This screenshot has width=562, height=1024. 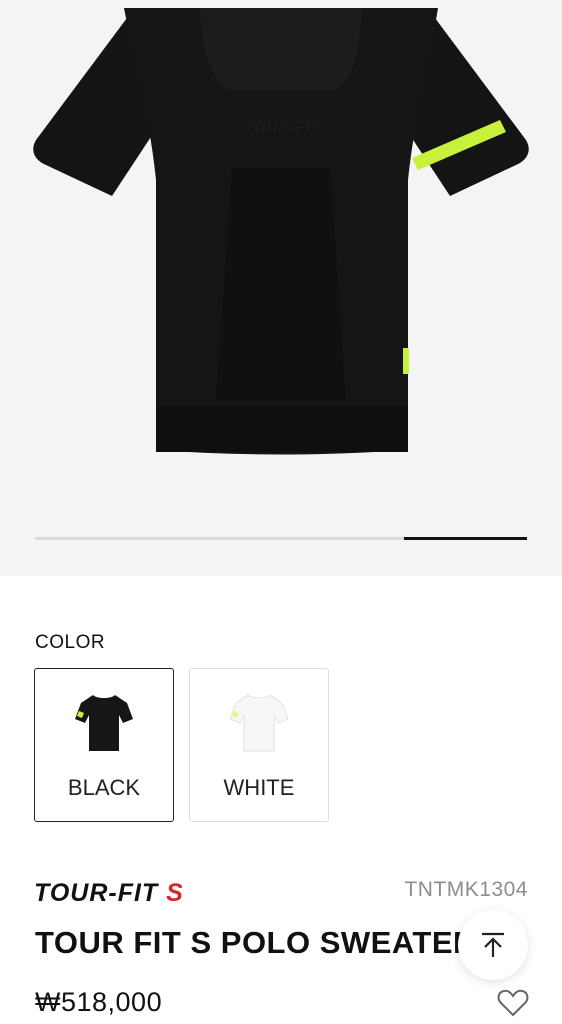 I want to click on product-price: ₩518,000, so click(x=99, y=1002).